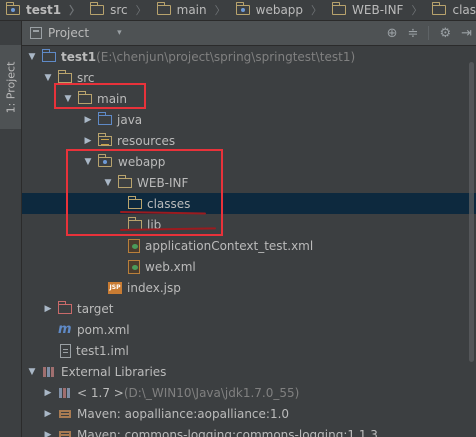  Describe the element at coordinates (170, 266) in the screenshot. I see `tree-node-label: web.xml` at that location.